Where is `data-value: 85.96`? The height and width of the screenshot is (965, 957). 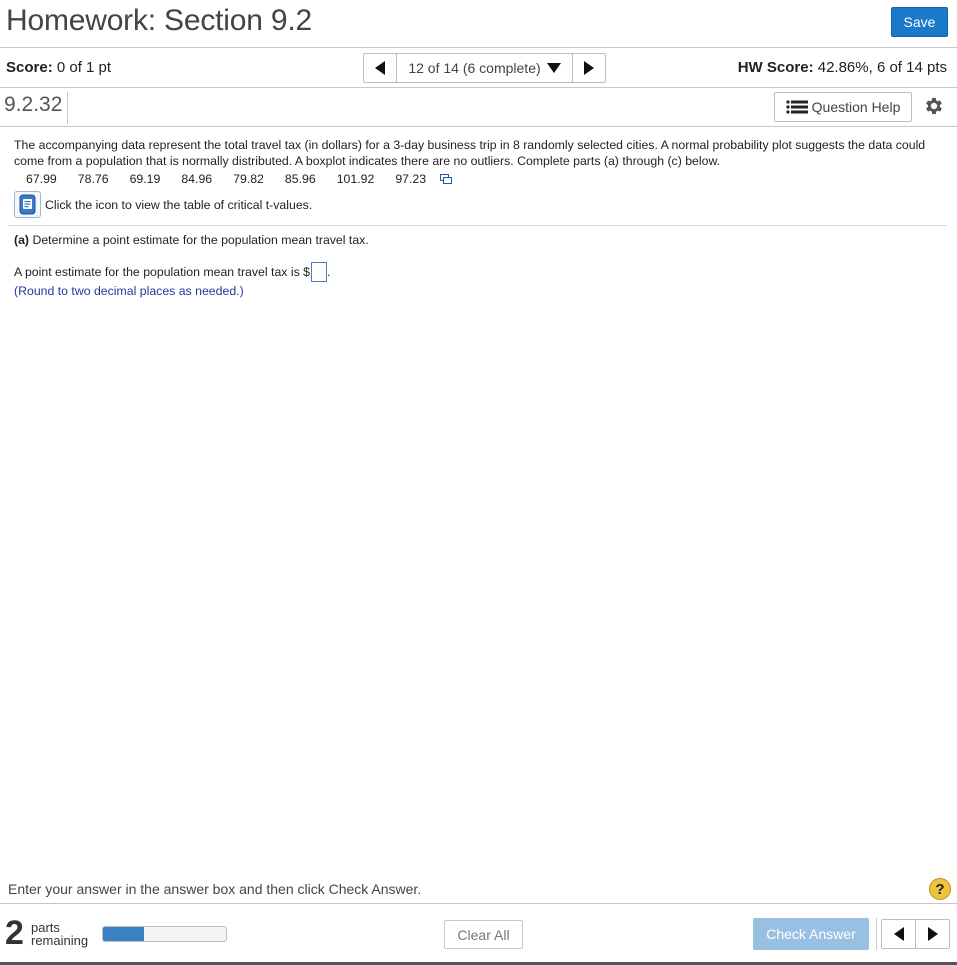
data-value: 85.96 is located at coordinates (300, 179).